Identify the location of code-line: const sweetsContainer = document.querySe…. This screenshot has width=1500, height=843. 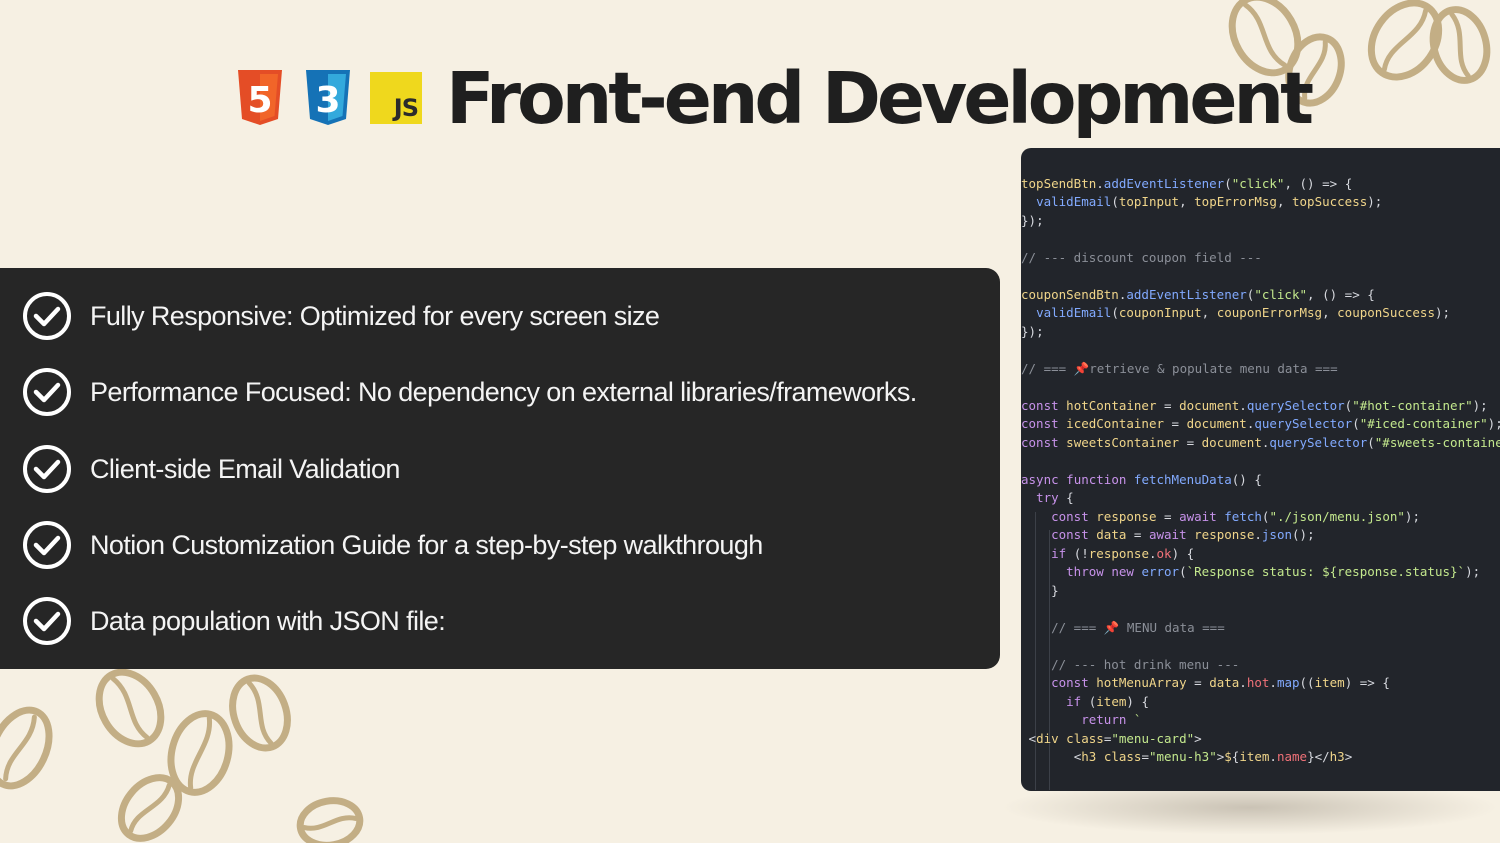
(1260, 442).